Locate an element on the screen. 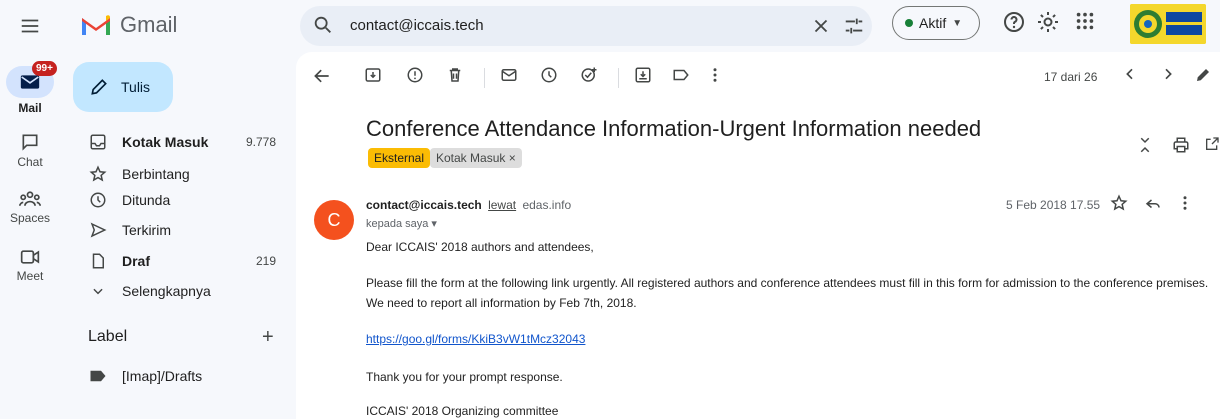  nav-label: [Imap]/Drafts is located at coordinates (162, 376).